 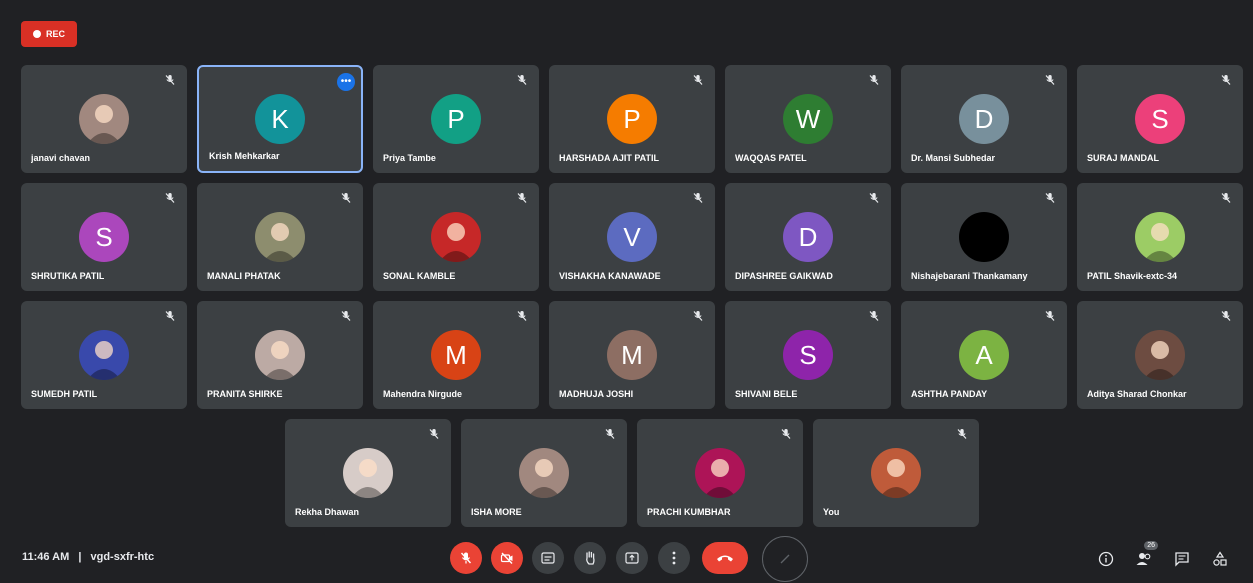 What do you see at coordinates (1160, 119) in the screenshot?
I see `participant-tile: S SURAJ MANDAL` at bounding box center [1160, 119].